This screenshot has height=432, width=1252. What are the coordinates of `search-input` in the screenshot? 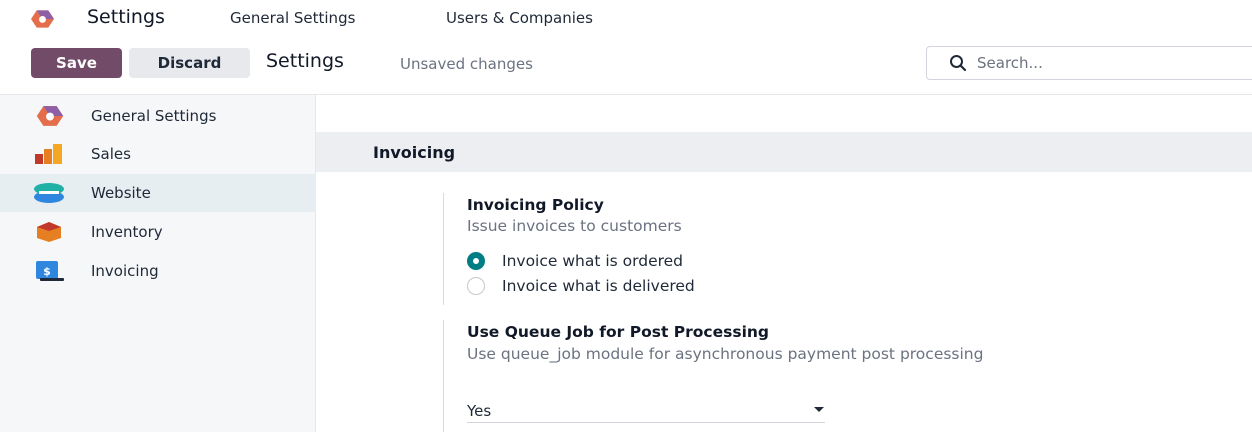 It's located at (1097, 63).